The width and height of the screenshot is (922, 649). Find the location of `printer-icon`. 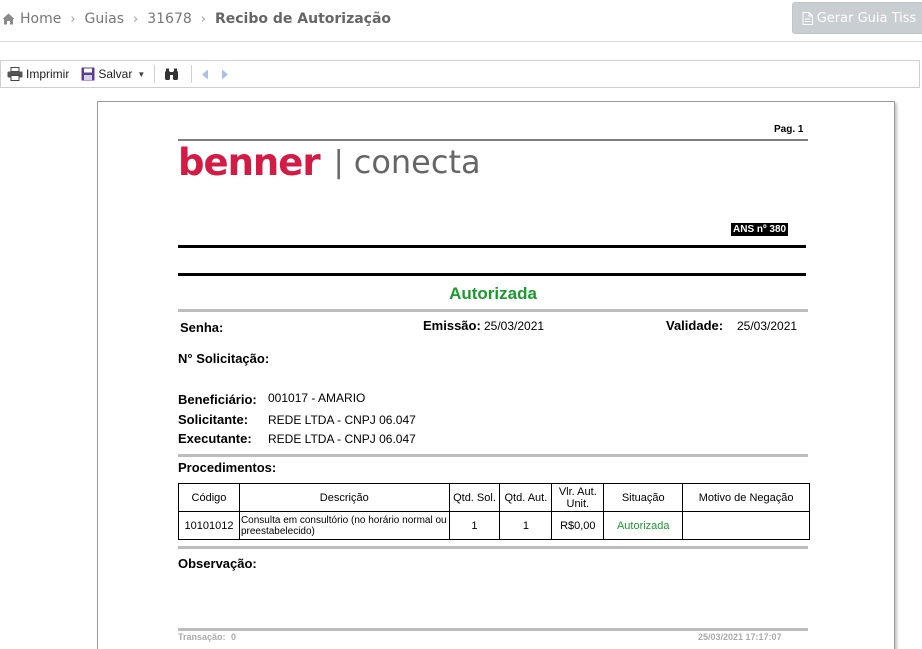

printer-icon is located at coordinates (15, 74).